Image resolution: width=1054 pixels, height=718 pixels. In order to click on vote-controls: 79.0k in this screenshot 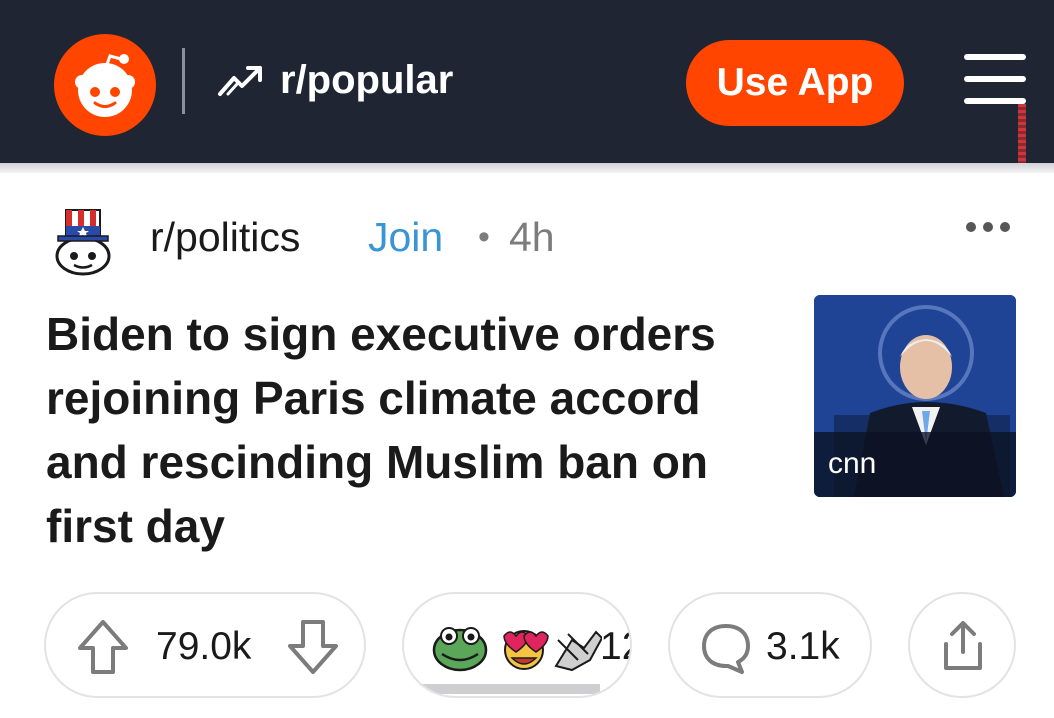, I will do `click(205, 645)`.